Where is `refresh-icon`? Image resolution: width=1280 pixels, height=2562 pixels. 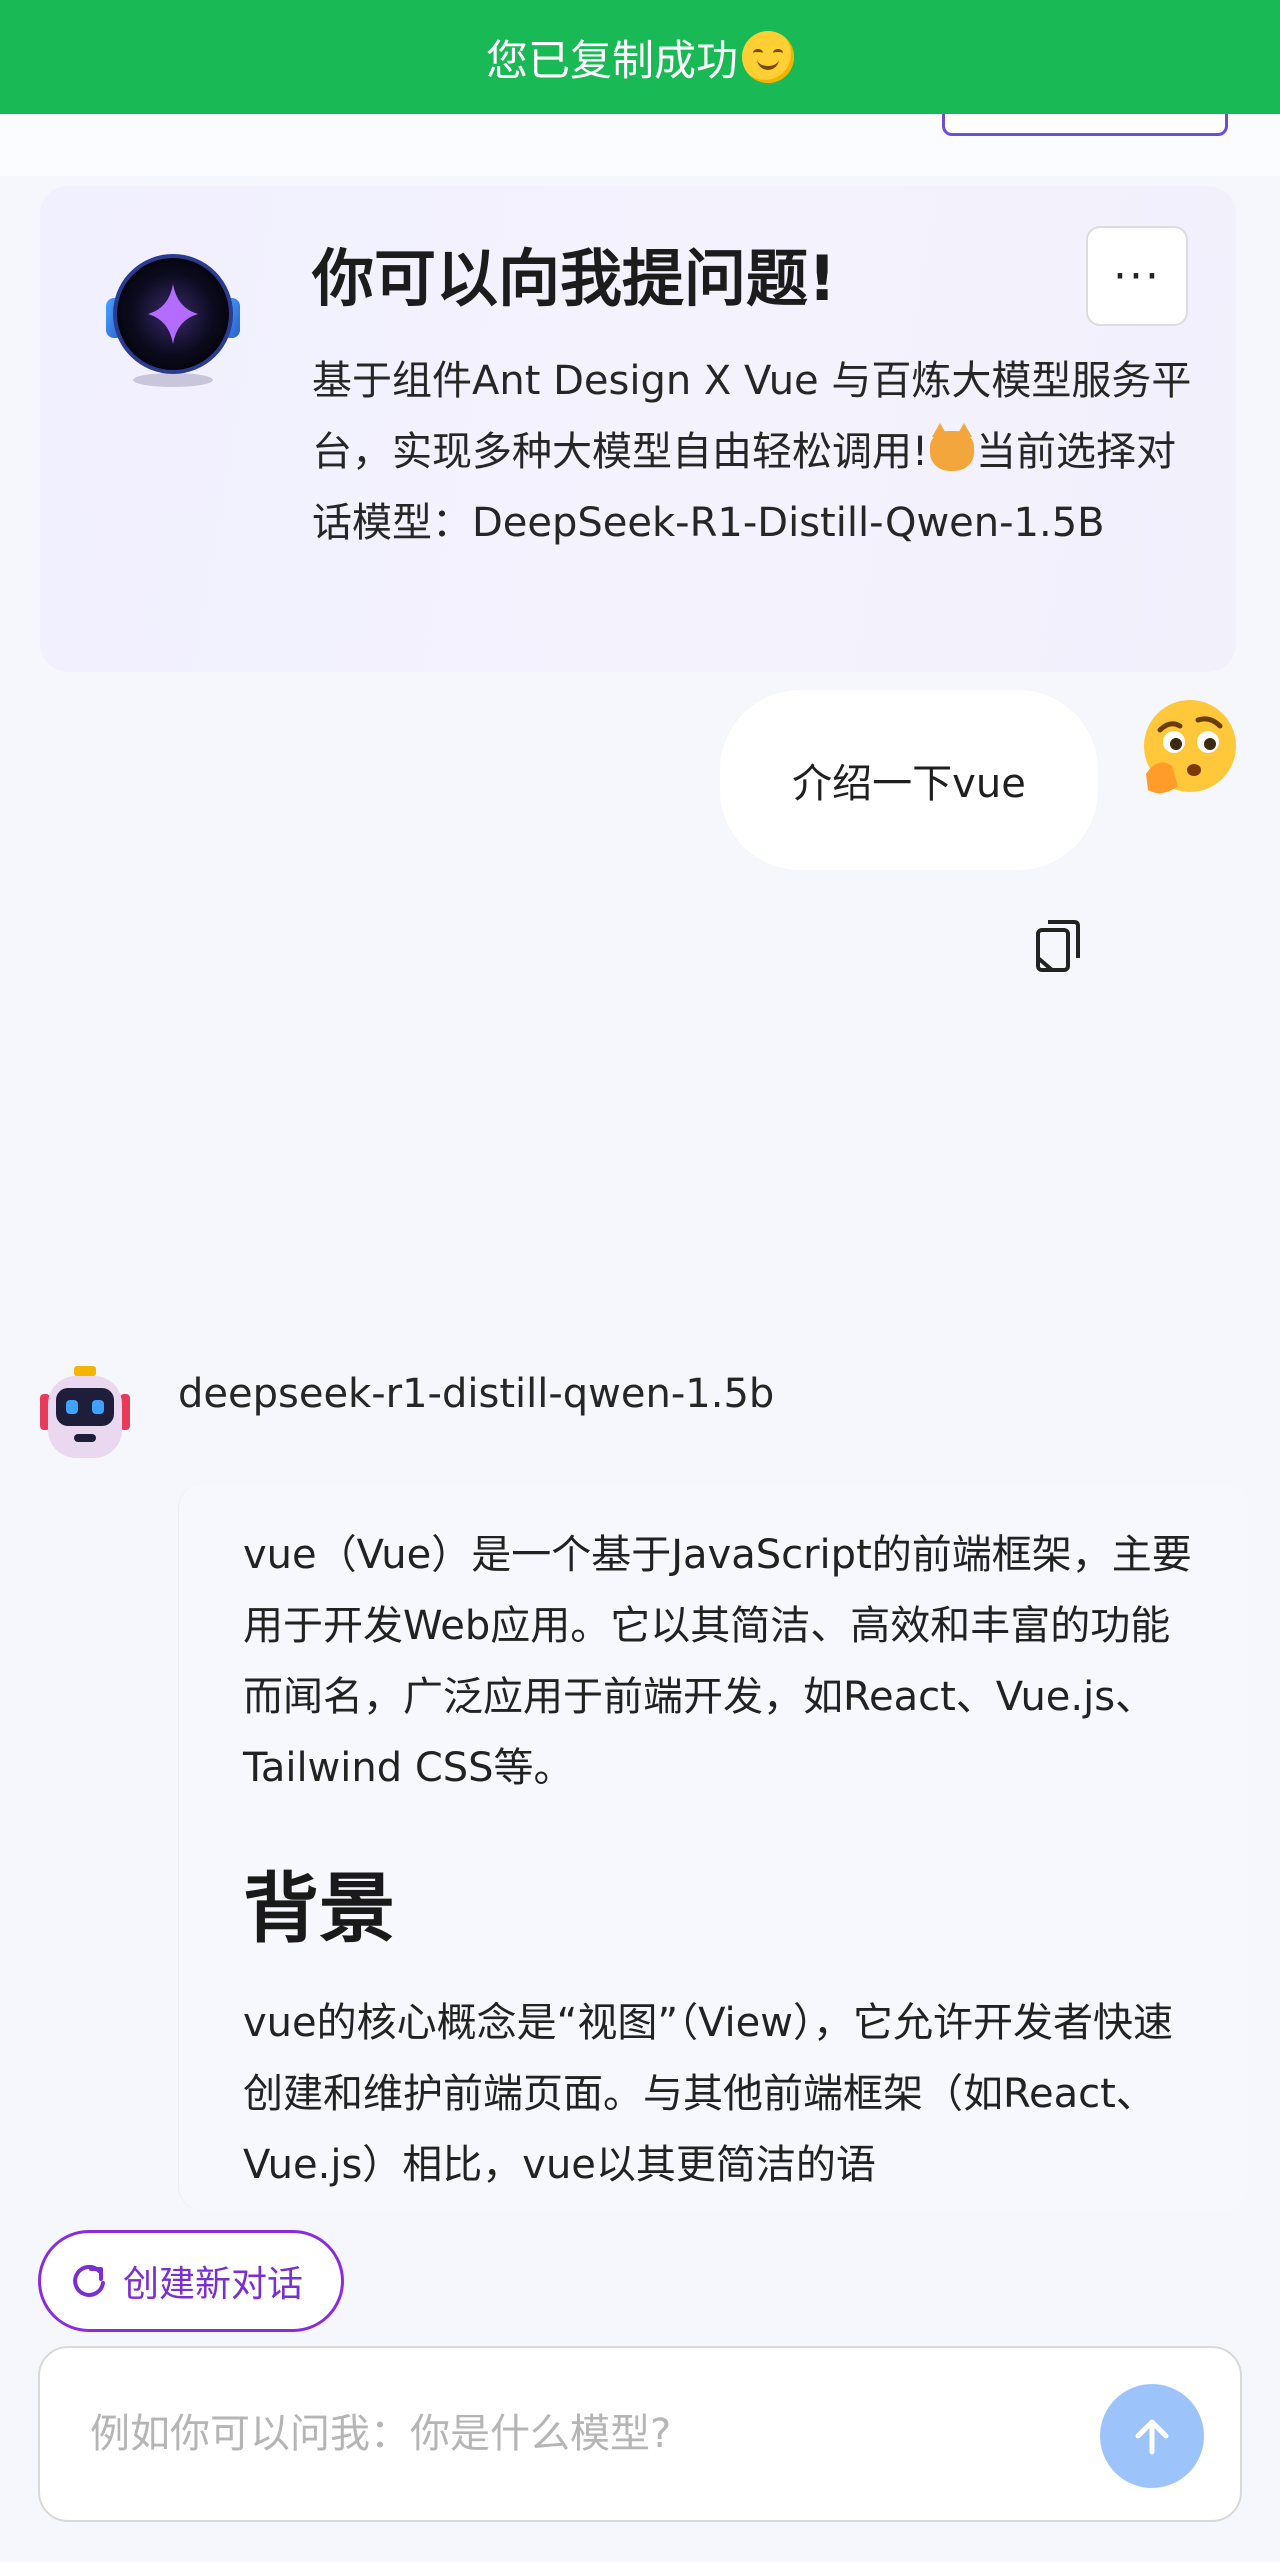
refresh-icon is located at coordinates (89, 2280).